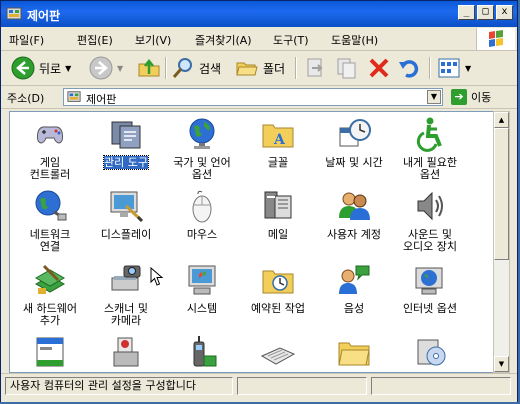 The image size is (520, 404). Describe the element at coordinates (26, 40) in the screenshot. I see `menu-file: 파일(F)` at that location.